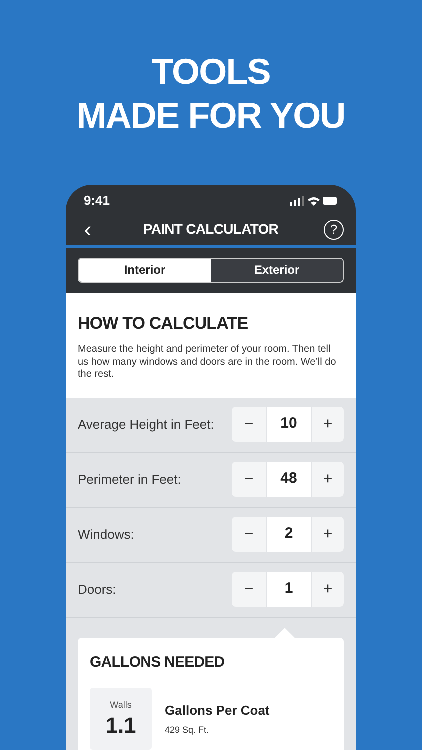  What do you see at coordinates (289, 534) in the screenshot?
I see `stepper-value: 2` at bounding box center [289, 534].